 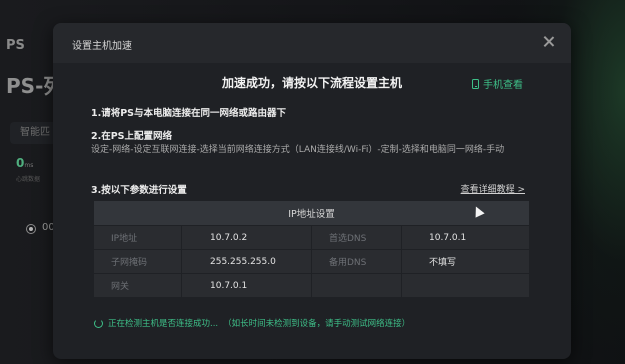 I want to click on table-row: 网关 10.7.0.1, so click(x=312, y=285).